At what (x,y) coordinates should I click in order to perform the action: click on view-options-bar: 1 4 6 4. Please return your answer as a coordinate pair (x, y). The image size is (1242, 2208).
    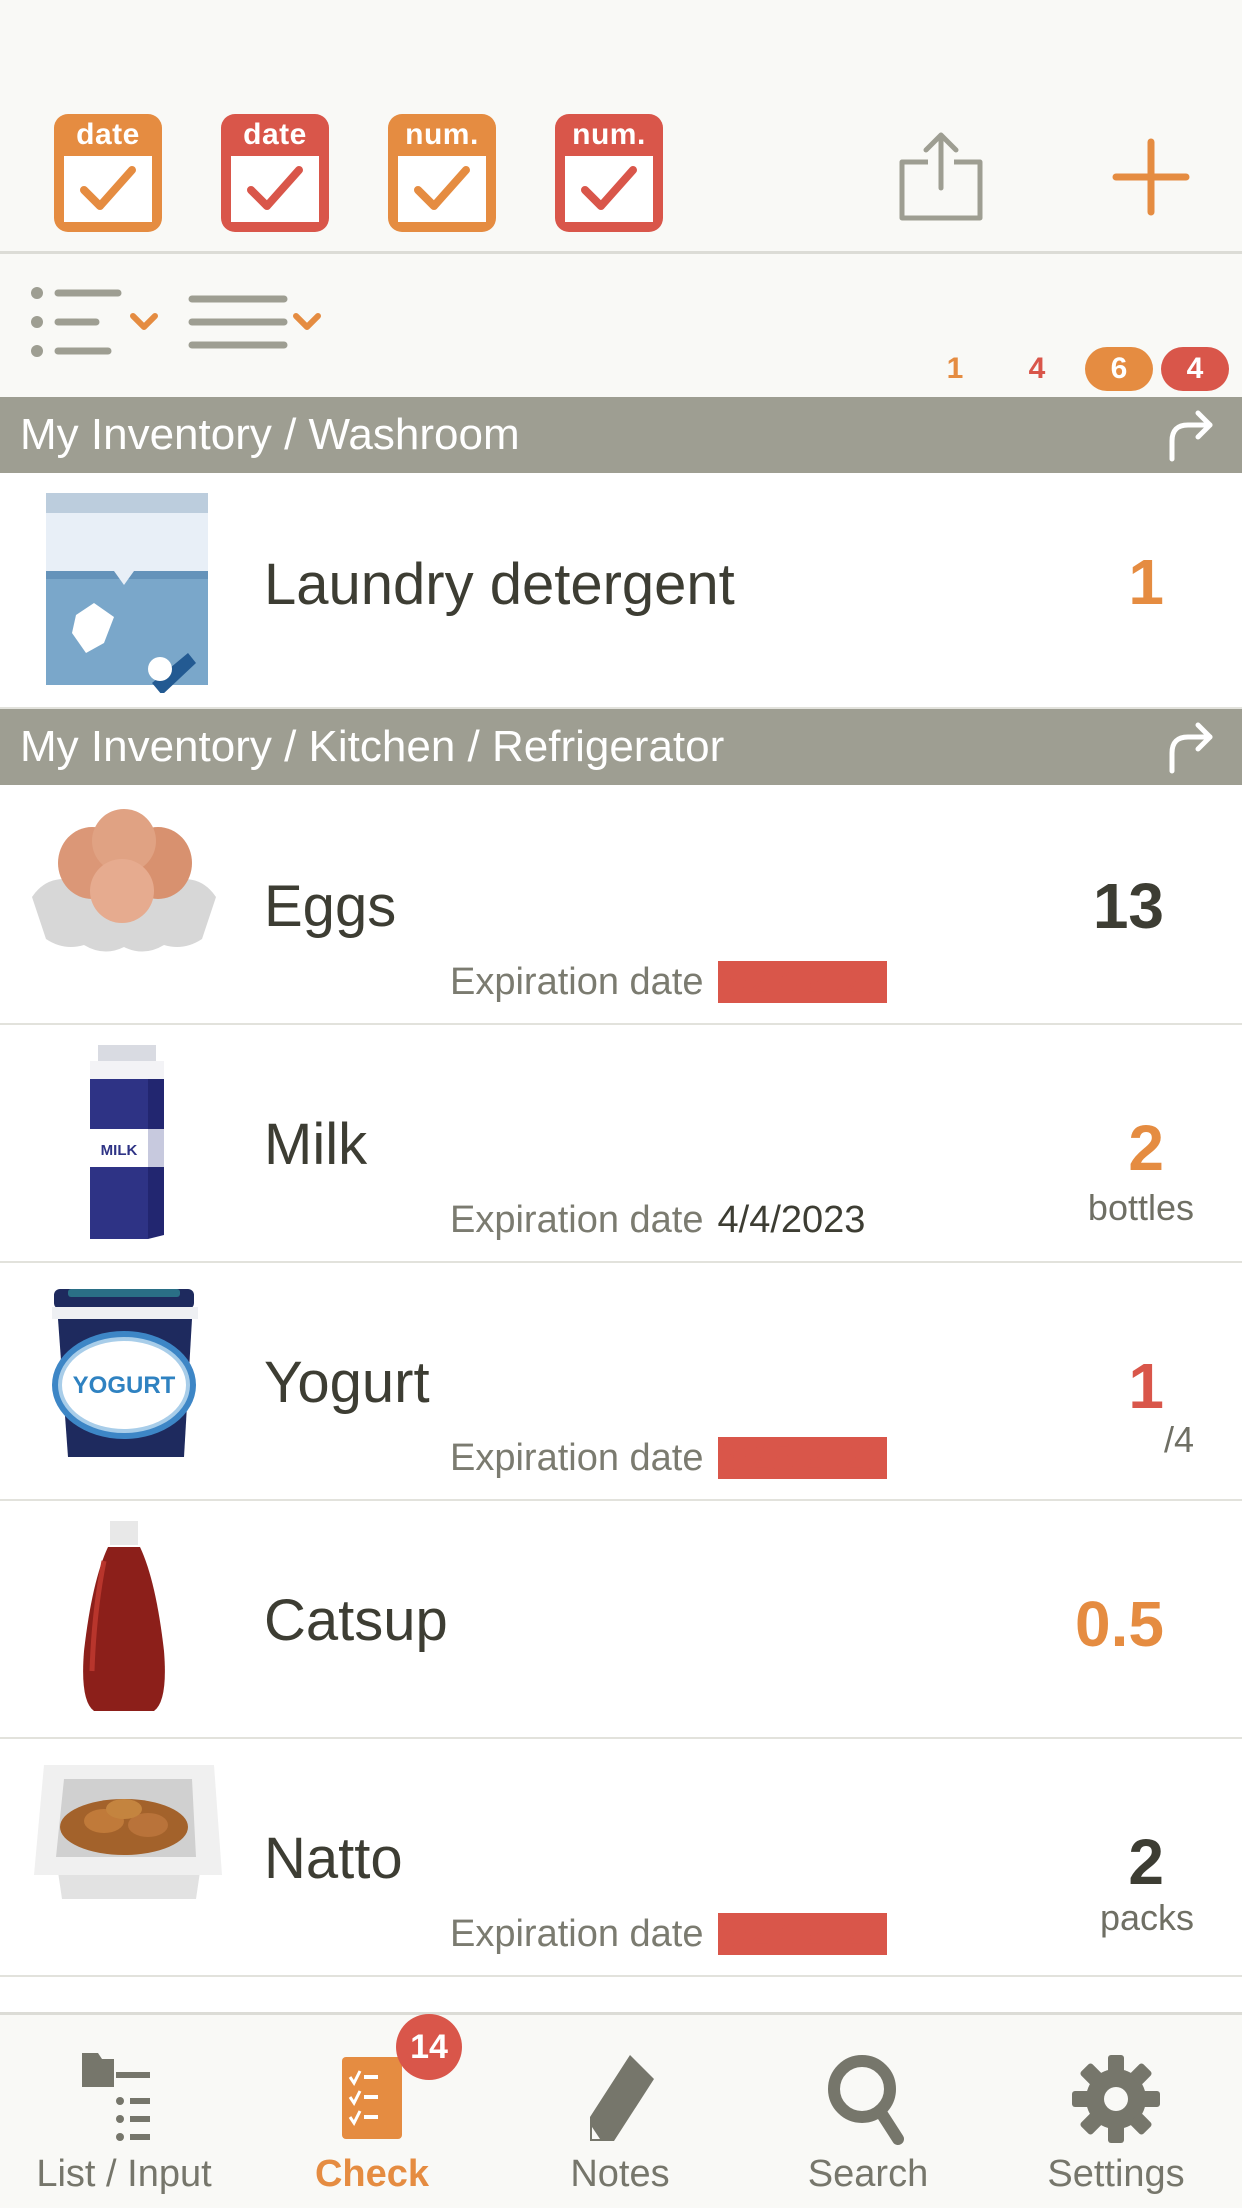
    Looking at the image, I should click on (621, 327).